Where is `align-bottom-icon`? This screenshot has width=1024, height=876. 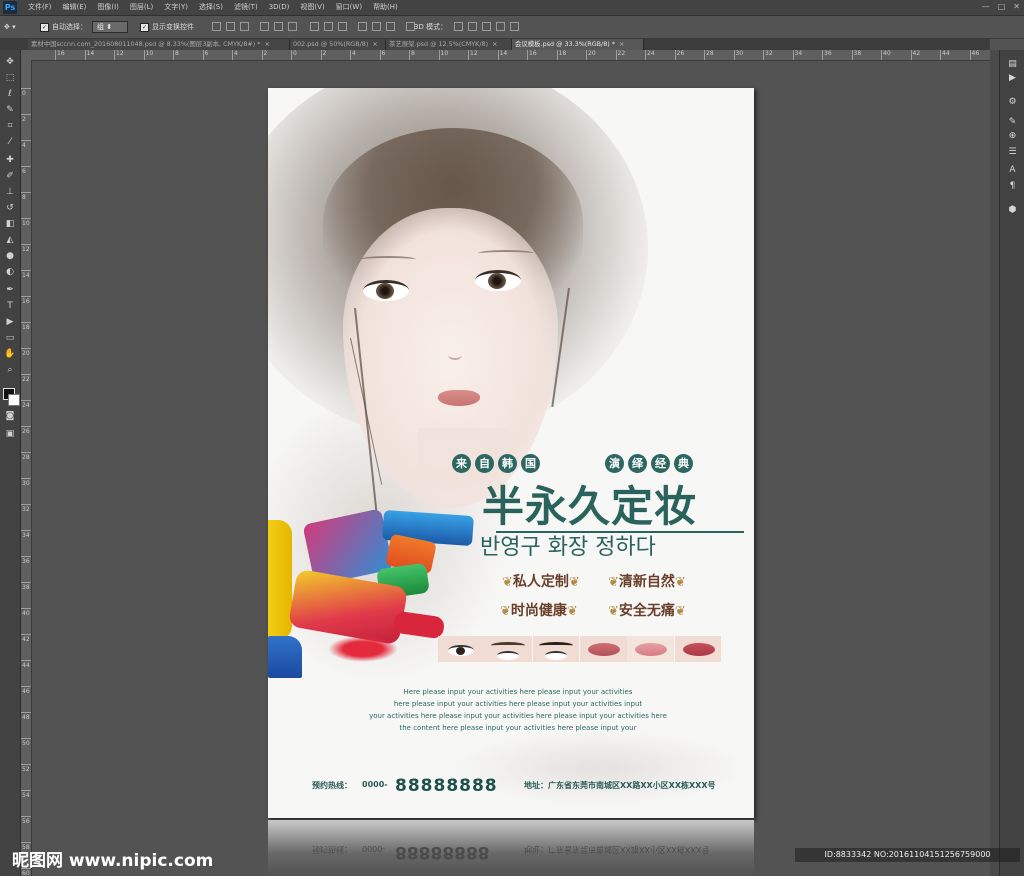 align-bottom-icon is located at coordinates (244, 26).